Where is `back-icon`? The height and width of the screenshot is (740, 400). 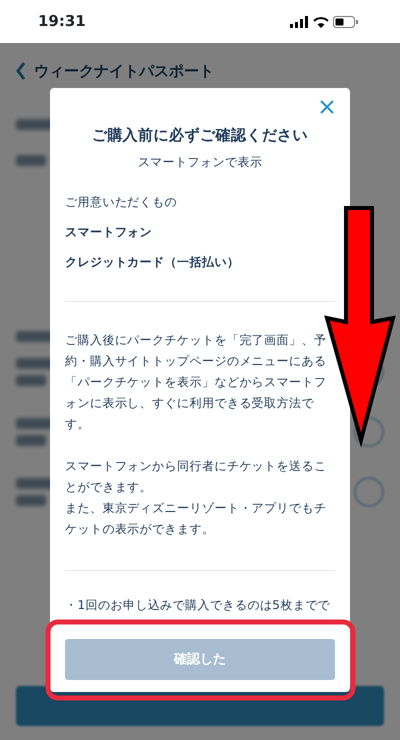
back-icon is located at coordinates (21, 71).